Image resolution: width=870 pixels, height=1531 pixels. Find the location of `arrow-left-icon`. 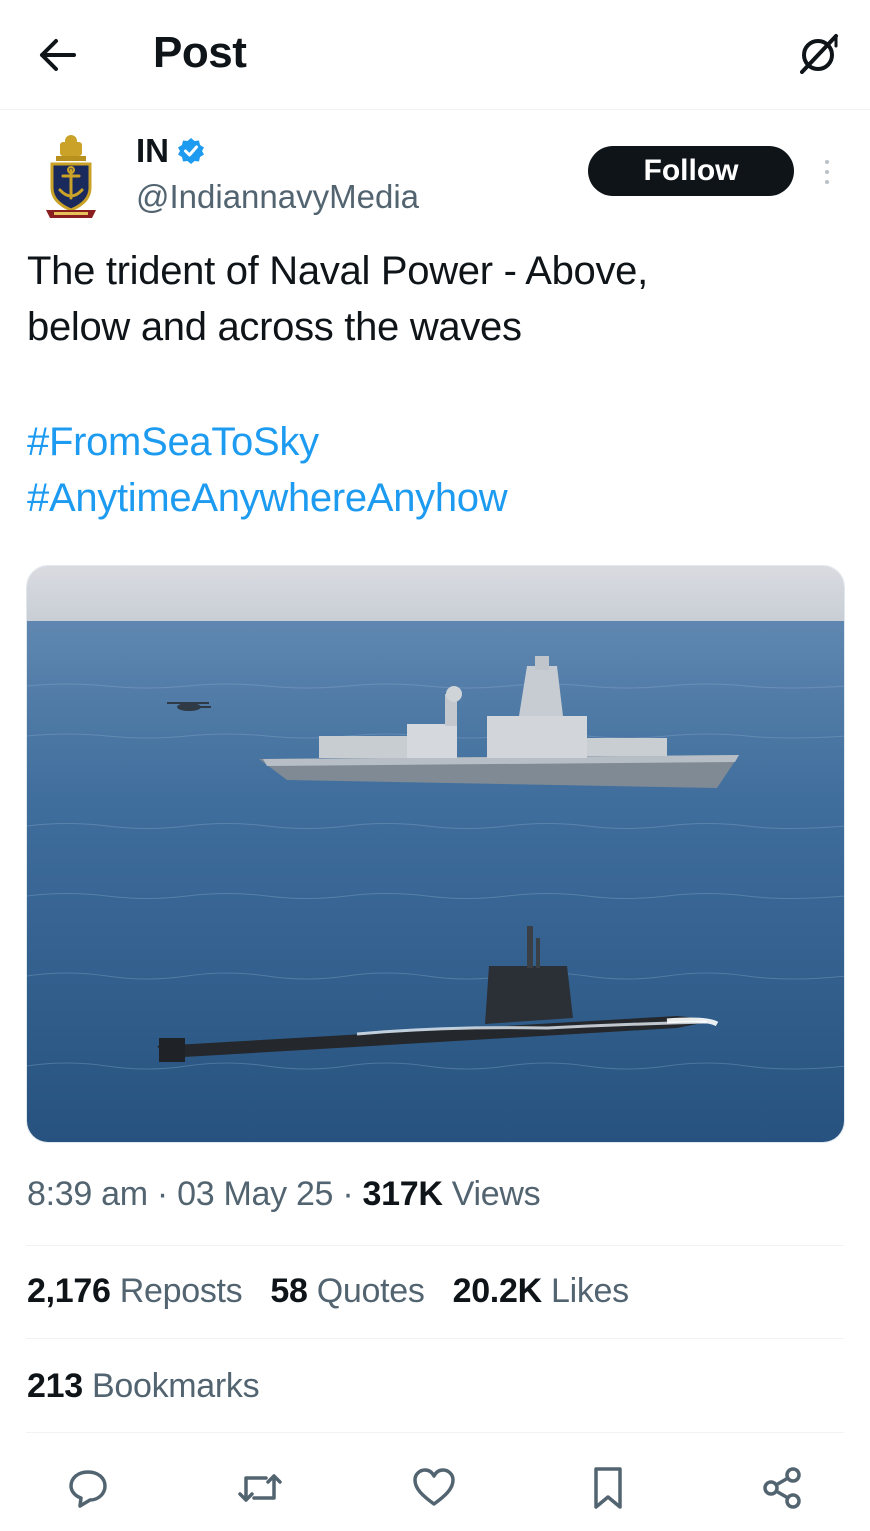

arrow-left-icon is located at coordinates (58, 55).